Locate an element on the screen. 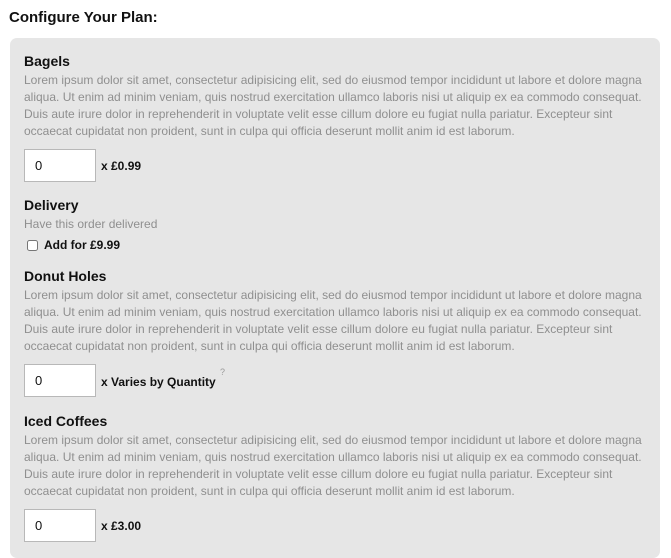 The height and width of the screenshot is (558, 671). donut-holes-unit-price: x Varies by Quantity is located at coordinates (158, 382).